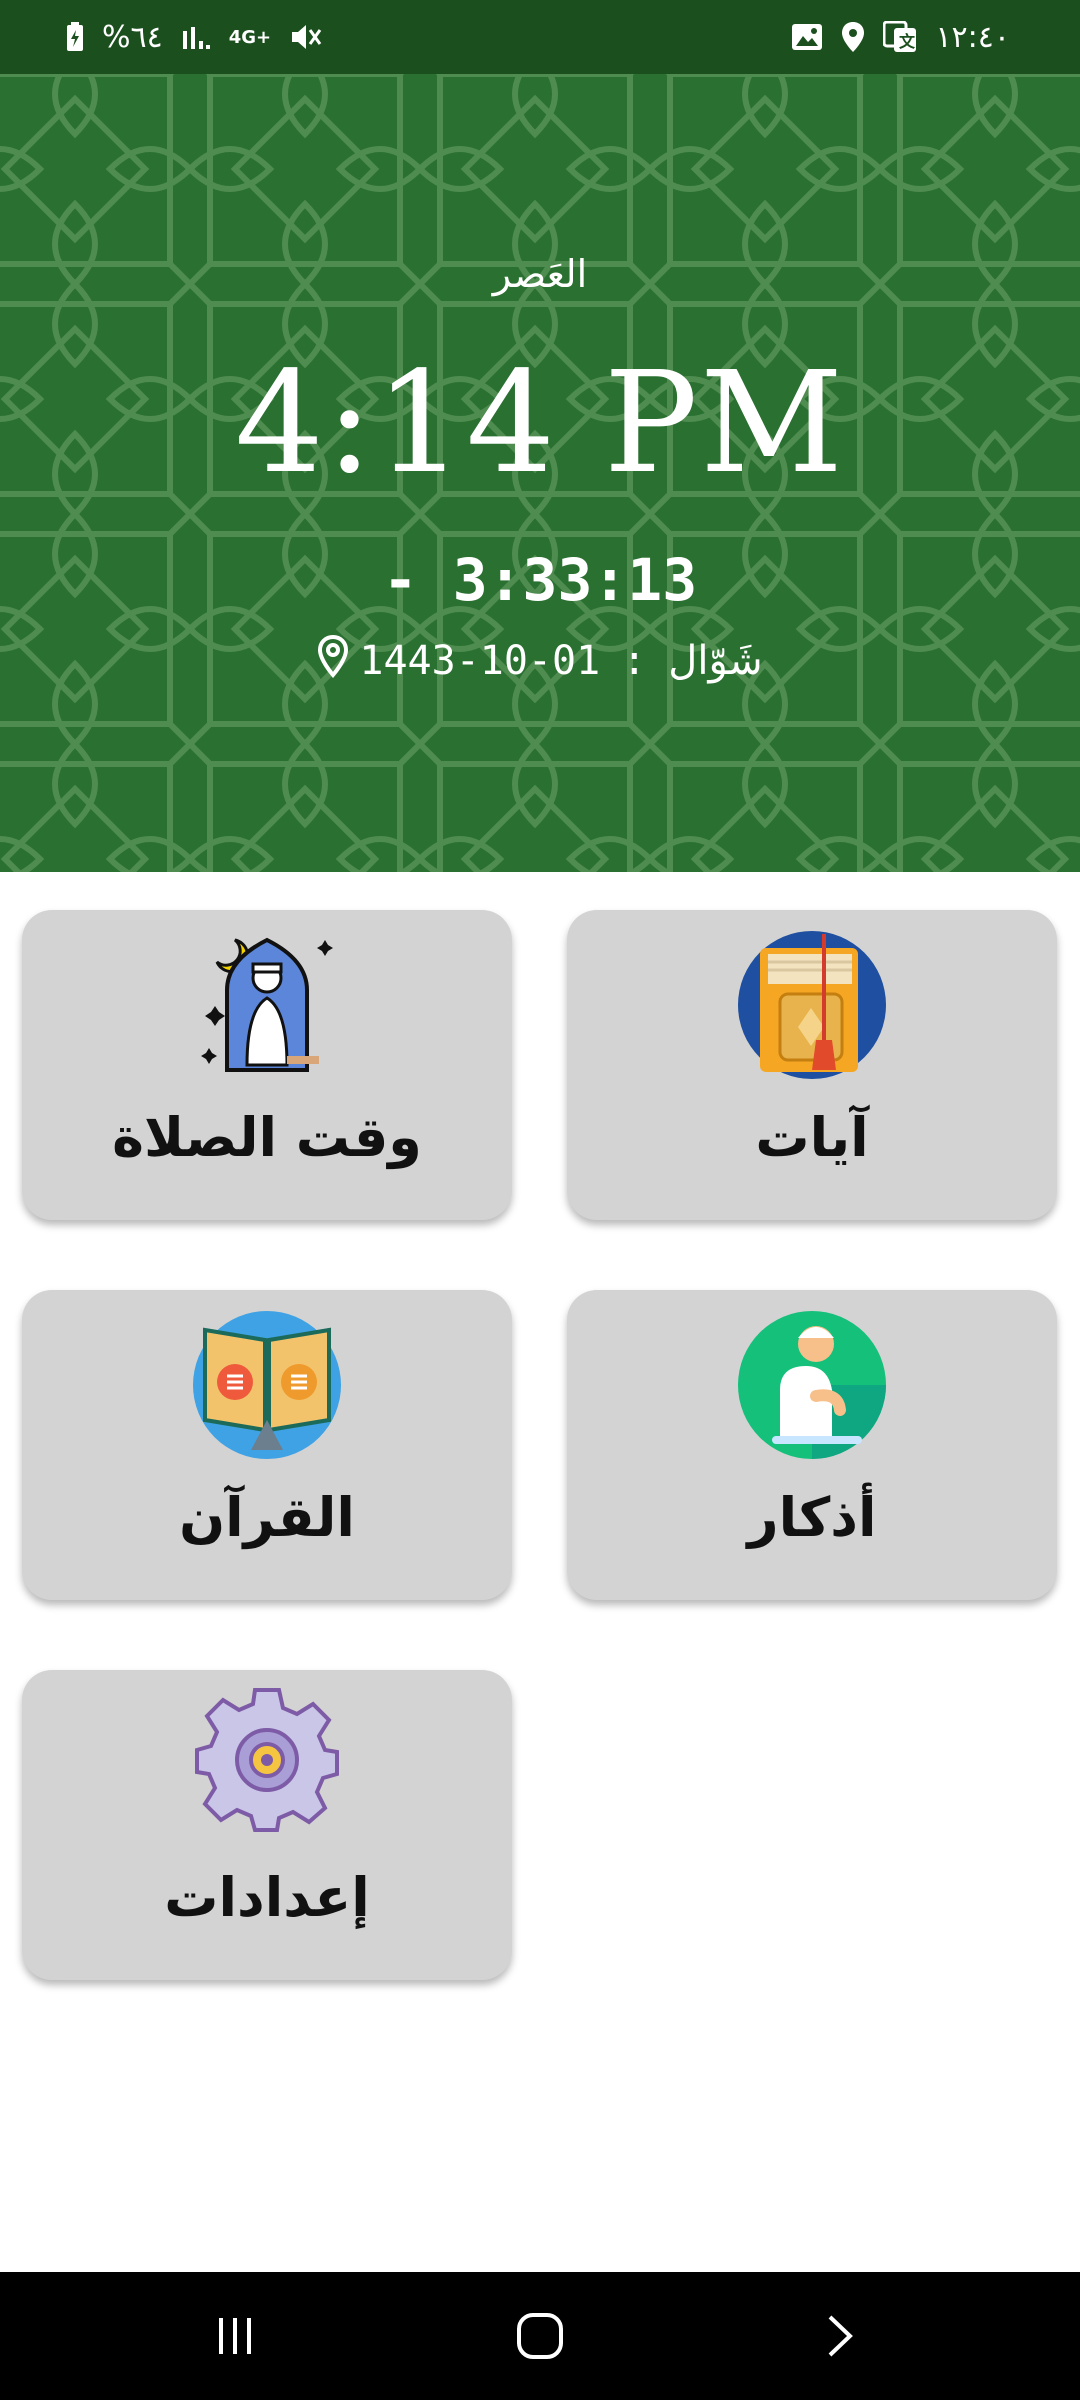 This screenshot has width=1080, height=2400. I want to click on prayer-times-card: وقت الصلاة, so click(267, 1065).